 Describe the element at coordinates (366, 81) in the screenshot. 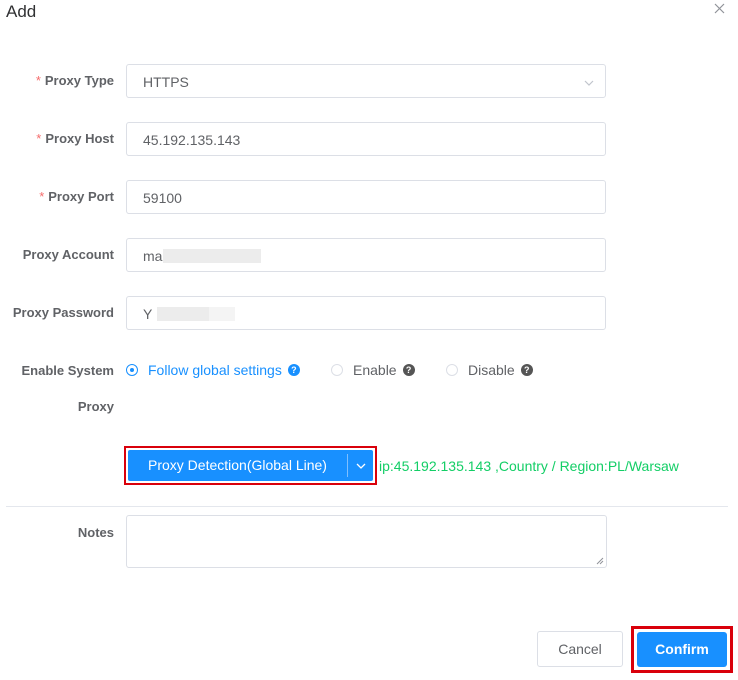

I see `proxy-type-select: HTTPS` at that location.